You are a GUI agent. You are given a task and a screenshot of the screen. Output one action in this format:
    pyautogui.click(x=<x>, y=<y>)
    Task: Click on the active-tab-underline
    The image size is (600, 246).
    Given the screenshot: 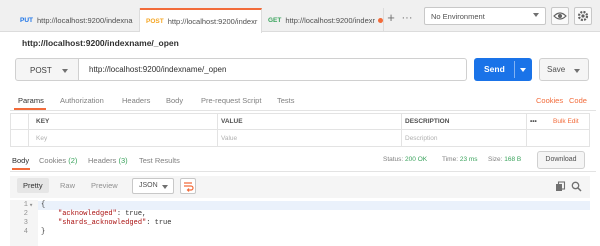 What is the action you would take?
    pyautogui.click(x=21, y=169)
    